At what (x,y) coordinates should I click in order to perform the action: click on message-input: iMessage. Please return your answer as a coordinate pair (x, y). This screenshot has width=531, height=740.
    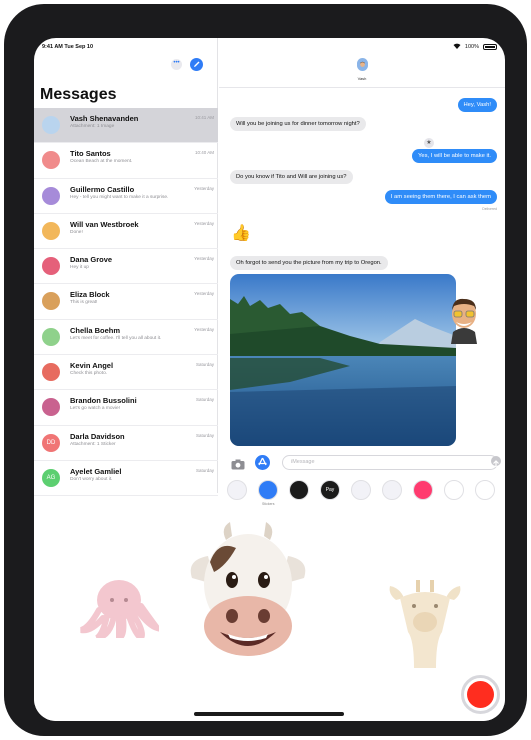
    Looking at the image, I should click on (390, 462).